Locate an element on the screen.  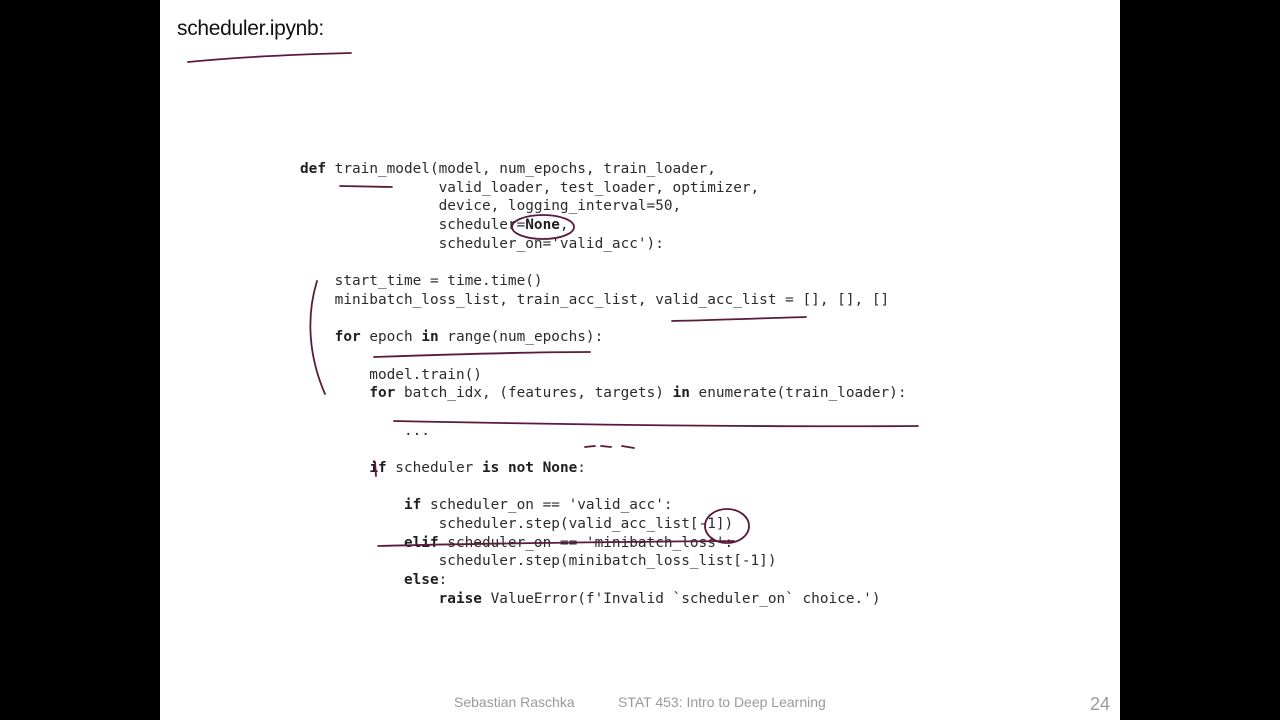
code-line: device, logging_interval=50, is located at coordinates (491, 206).